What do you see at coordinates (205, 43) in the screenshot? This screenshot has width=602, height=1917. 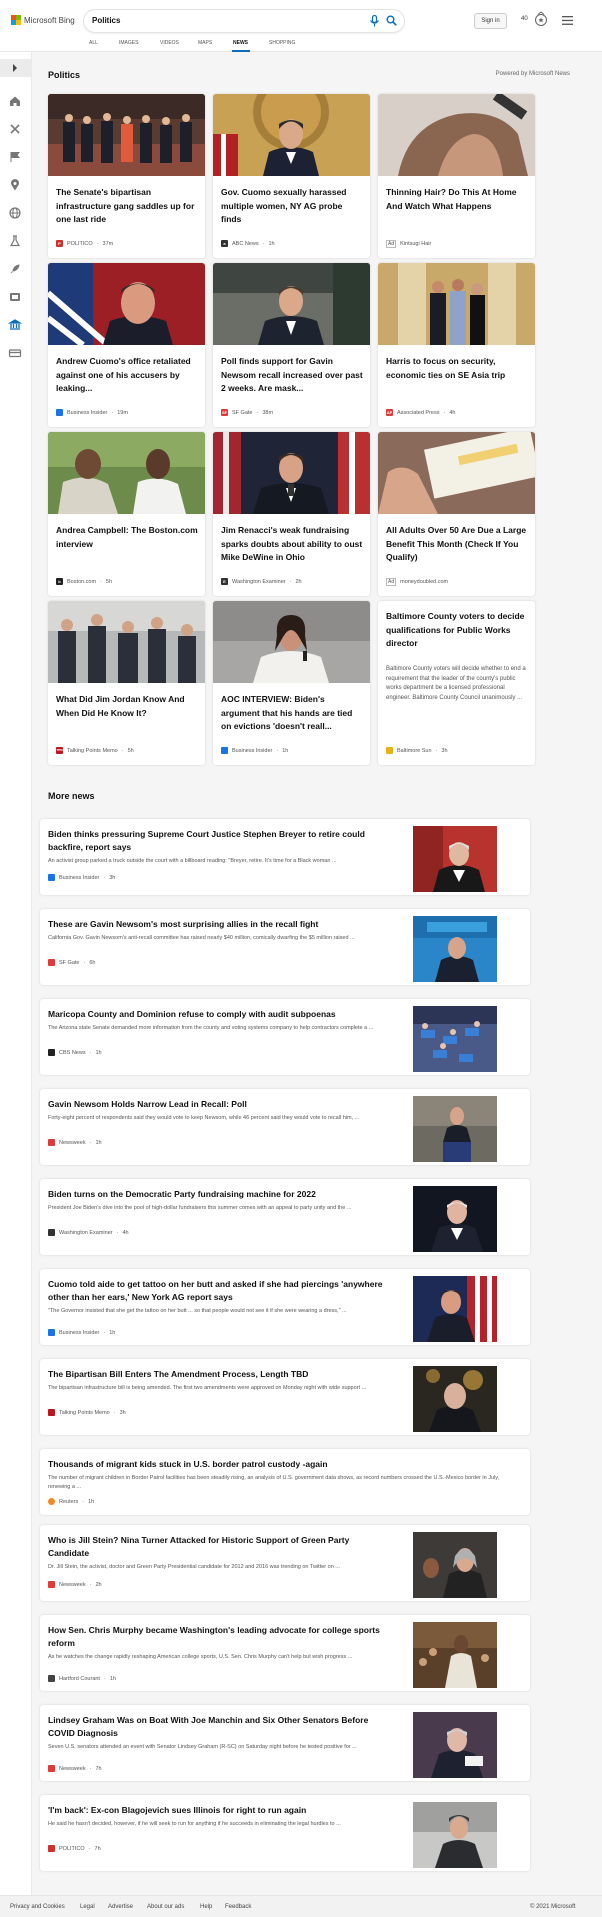 I see `tab-maps: MAPS` at bounding box center [205, 43].